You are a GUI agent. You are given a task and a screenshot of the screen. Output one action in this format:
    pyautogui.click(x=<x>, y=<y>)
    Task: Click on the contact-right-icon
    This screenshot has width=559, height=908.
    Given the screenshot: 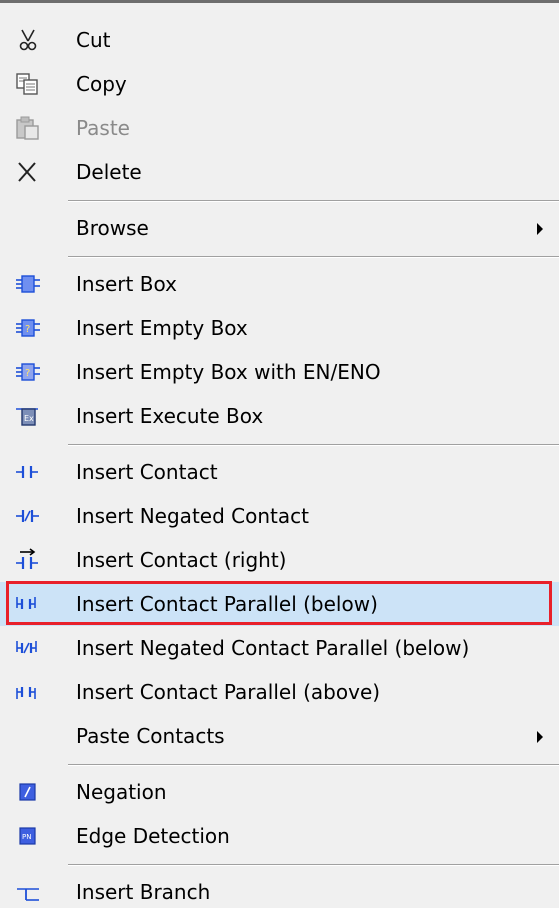 What is the action you would take?
    pyautogui.click(x=27, y=558)
    